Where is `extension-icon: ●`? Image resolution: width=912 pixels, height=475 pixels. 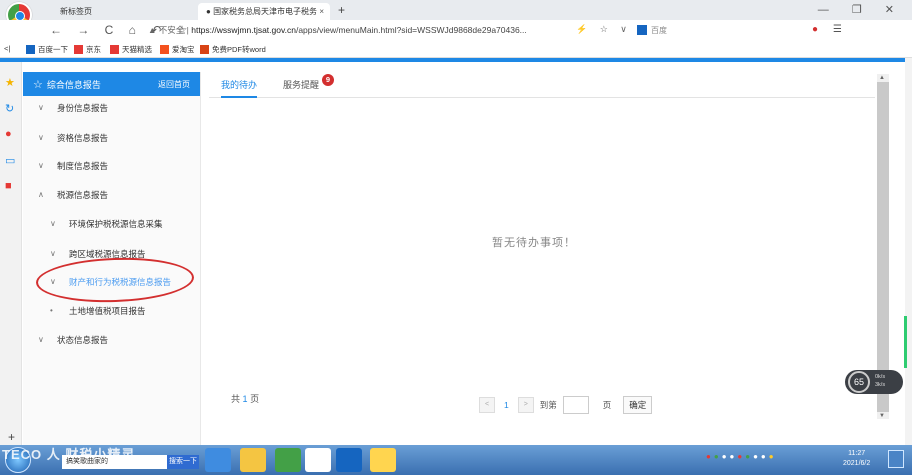 extension-icon: ● is located at coordinates (818, 29).